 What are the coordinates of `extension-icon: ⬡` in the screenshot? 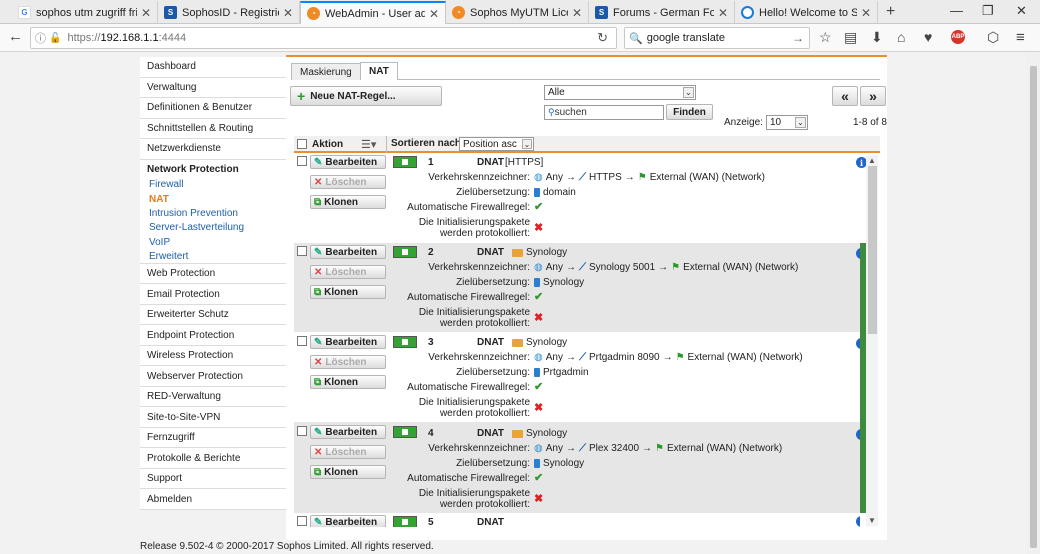 It's located at (993, 37).